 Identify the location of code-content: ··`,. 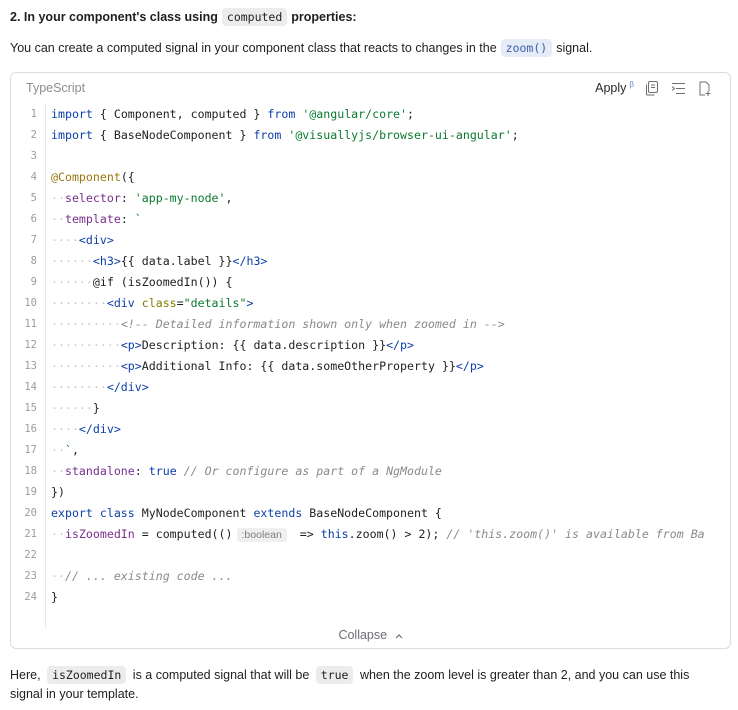
(63, 450).